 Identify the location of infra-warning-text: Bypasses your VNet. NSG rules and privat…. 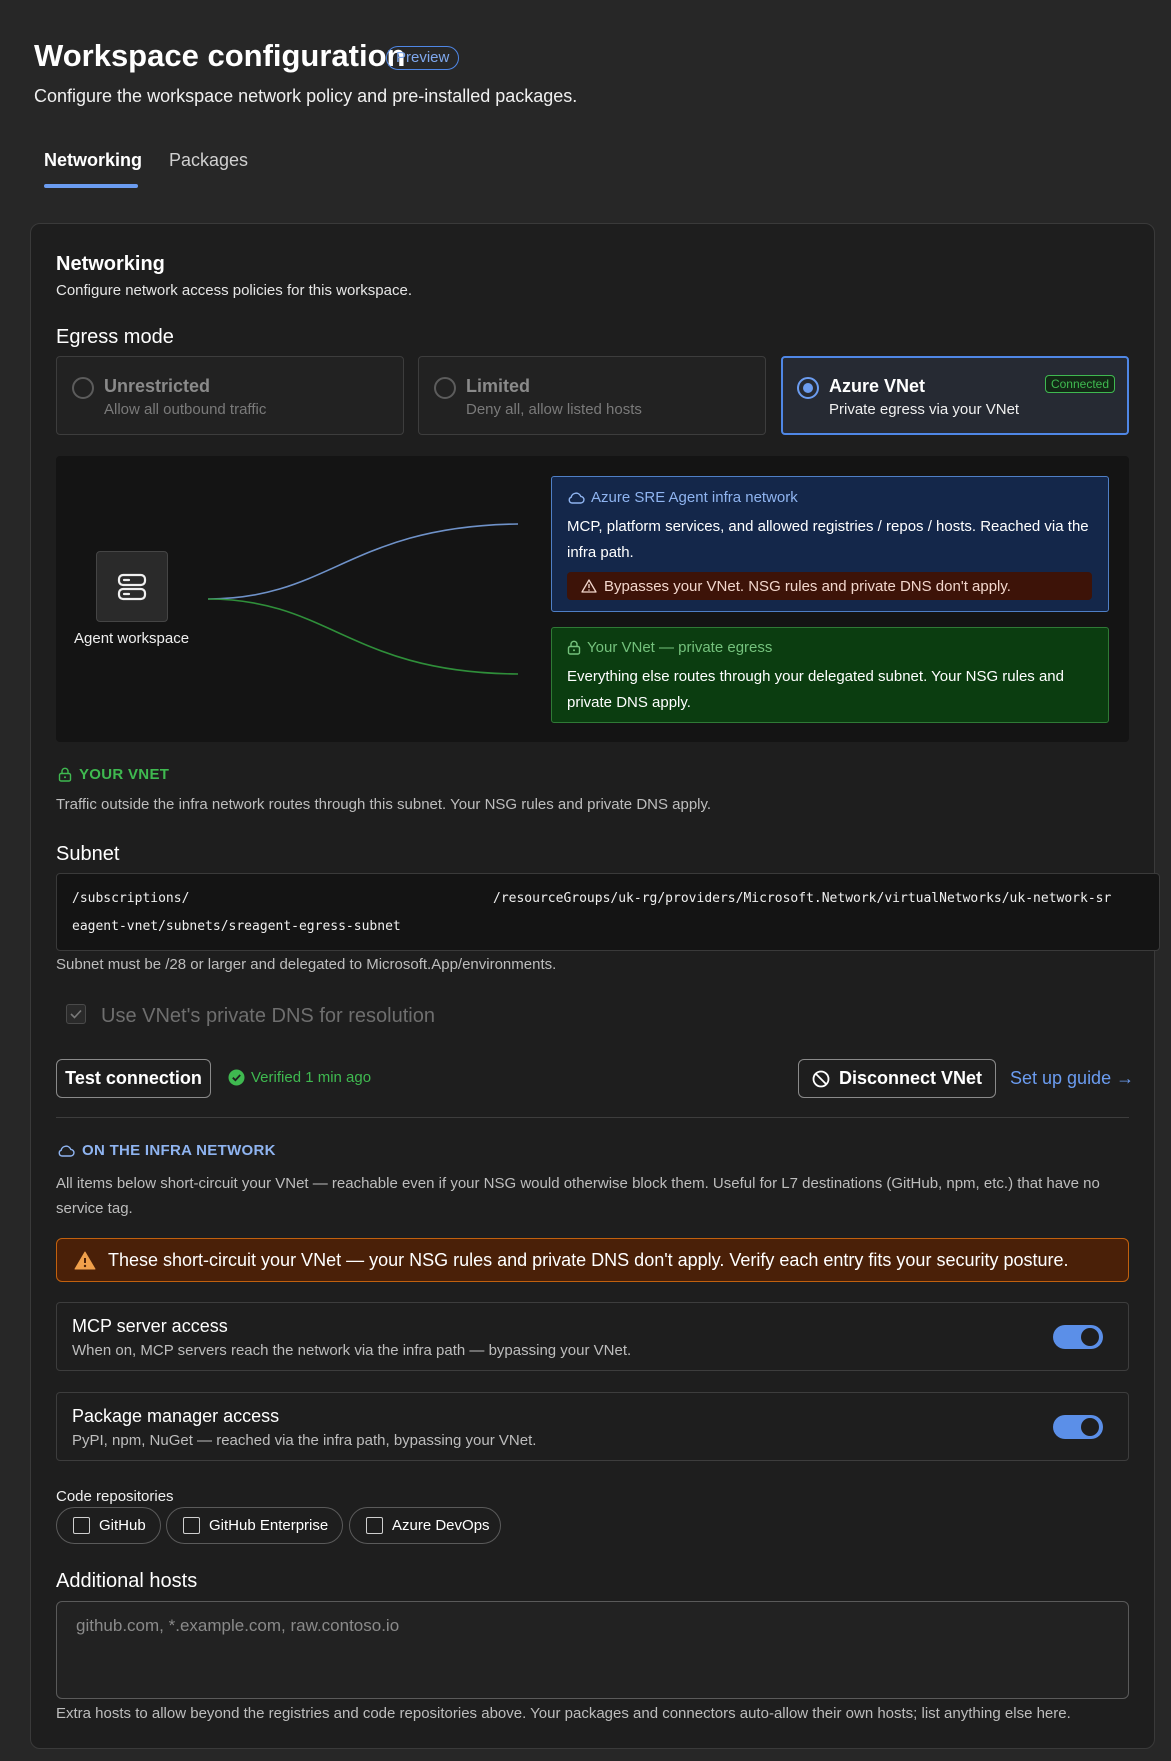
(807, 586).